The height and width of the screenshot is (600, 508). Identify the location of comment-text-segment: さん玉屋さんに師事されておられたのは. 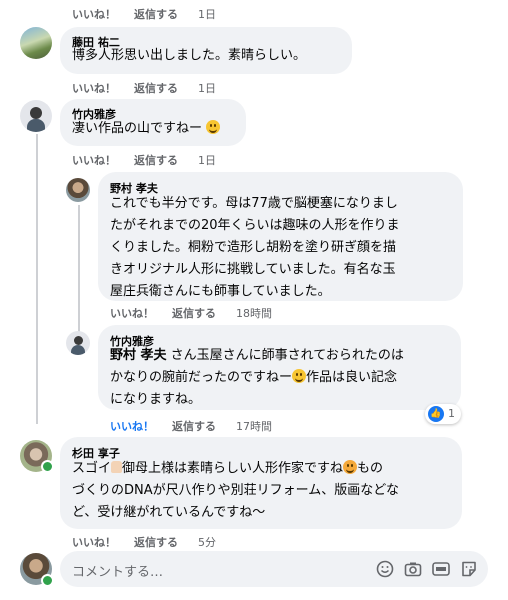
(287, 355).